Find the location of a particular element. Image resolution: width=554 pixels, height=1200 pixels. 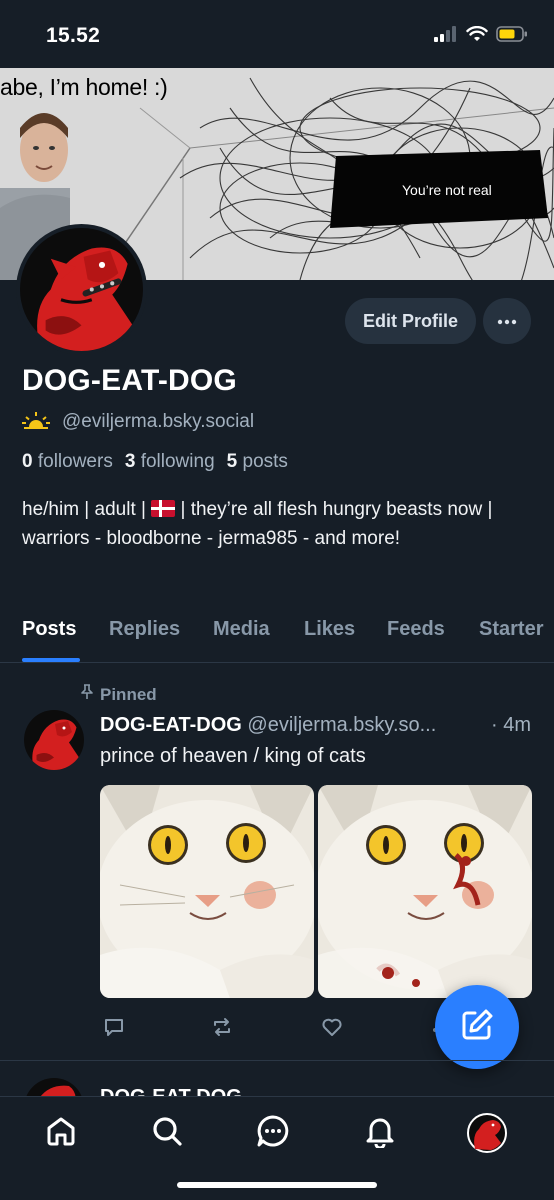

followers-stat: 0 followers is located at coordinates (67, 462).